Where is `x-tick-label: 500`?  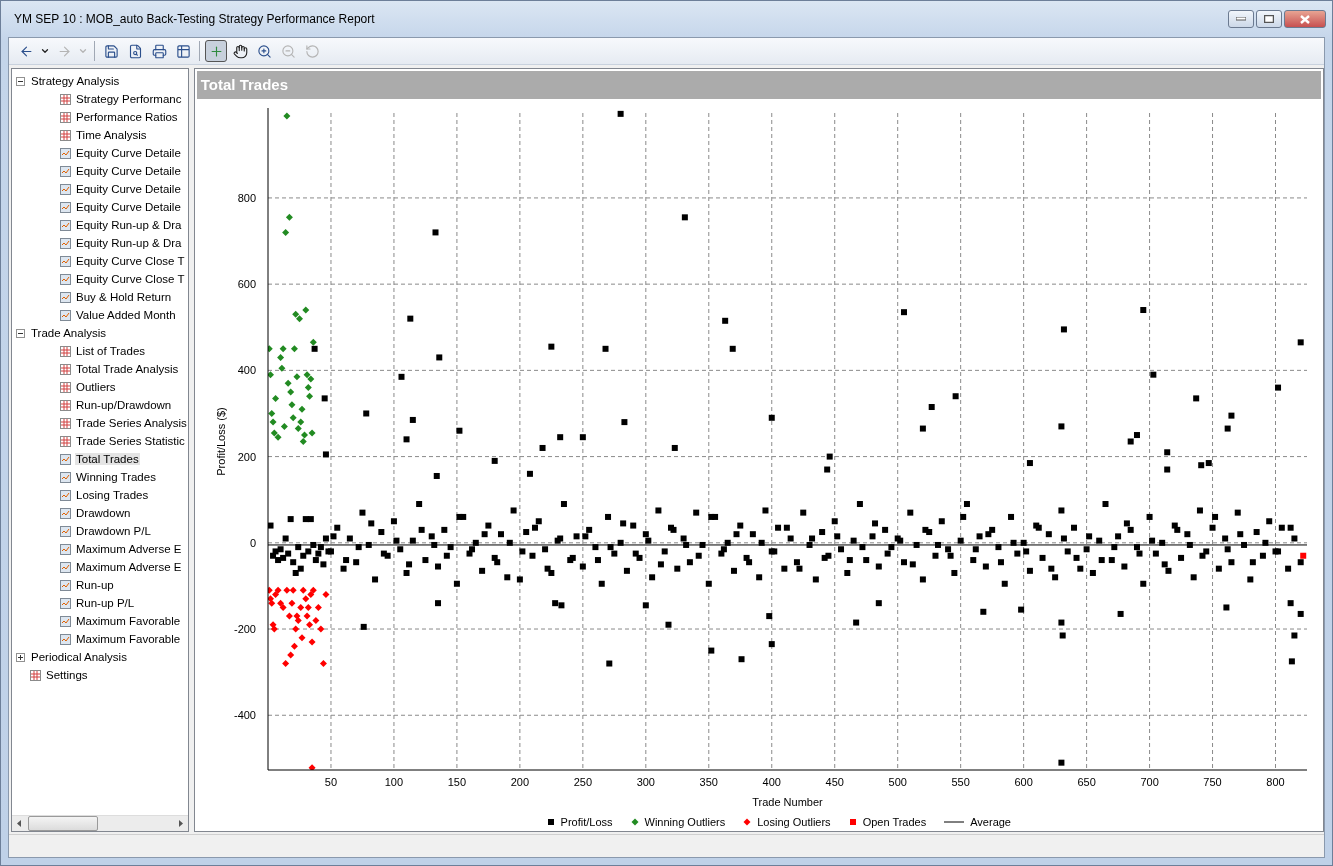
x-tick-label: 500 is located at coordinates (897, 781).